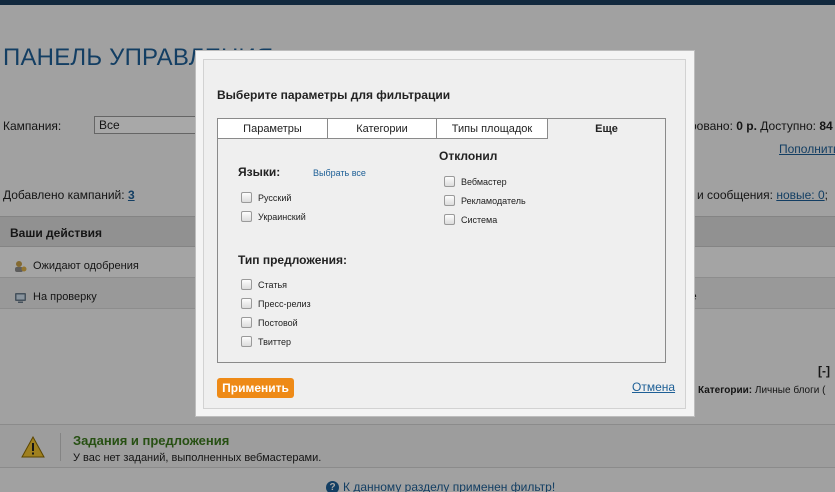 This screenshot has height=492, width=835. What do you see at coordinates (273, 284) in the screenshot?
I see `checkbox-label: Статья` at bounding box center [273, 284].